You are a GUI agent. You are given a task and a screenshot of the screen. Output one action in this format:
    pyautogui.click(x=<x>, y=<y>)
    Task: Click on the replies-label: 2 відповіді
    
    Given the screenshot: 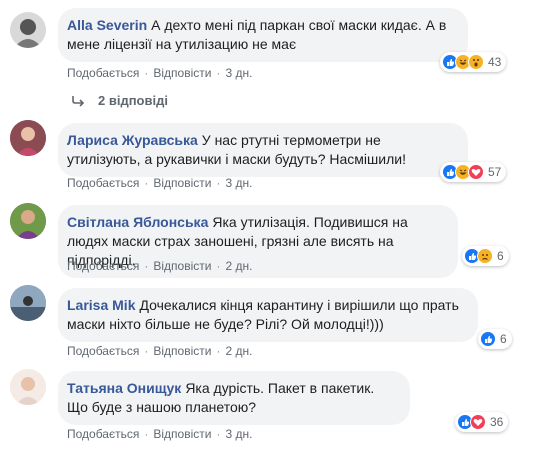 What is the action you would take?
    pyautogui.click(x=133, y=100)
    